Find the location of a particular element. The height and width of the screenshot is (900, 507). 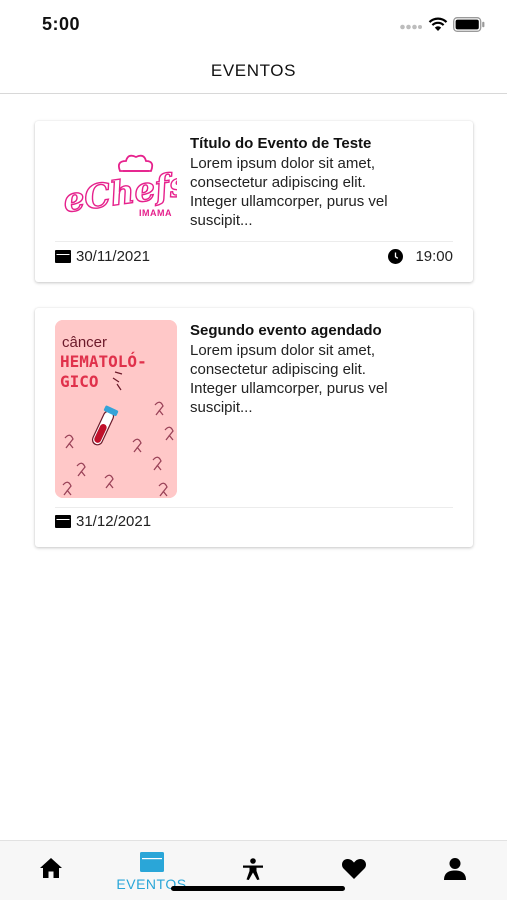

cancer-hematologico-poster: câncer HEMATOLÓ- GICO is located at coordinates (116, 409).